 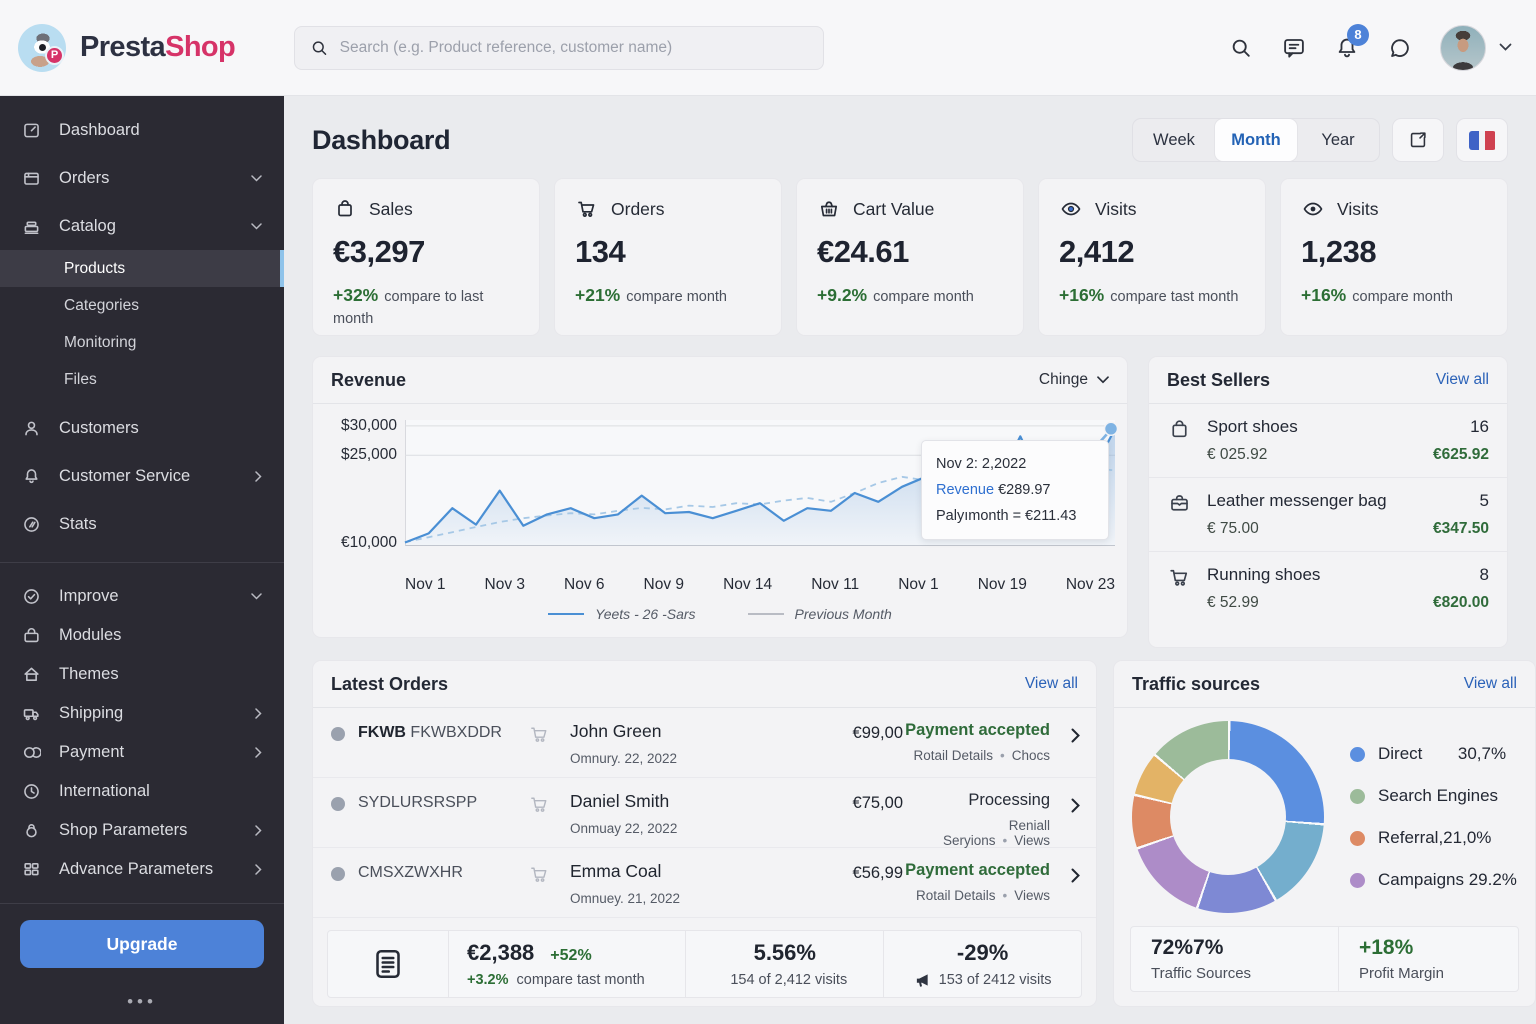 I want to click on chat-icon, so click(x=1400, y=48).